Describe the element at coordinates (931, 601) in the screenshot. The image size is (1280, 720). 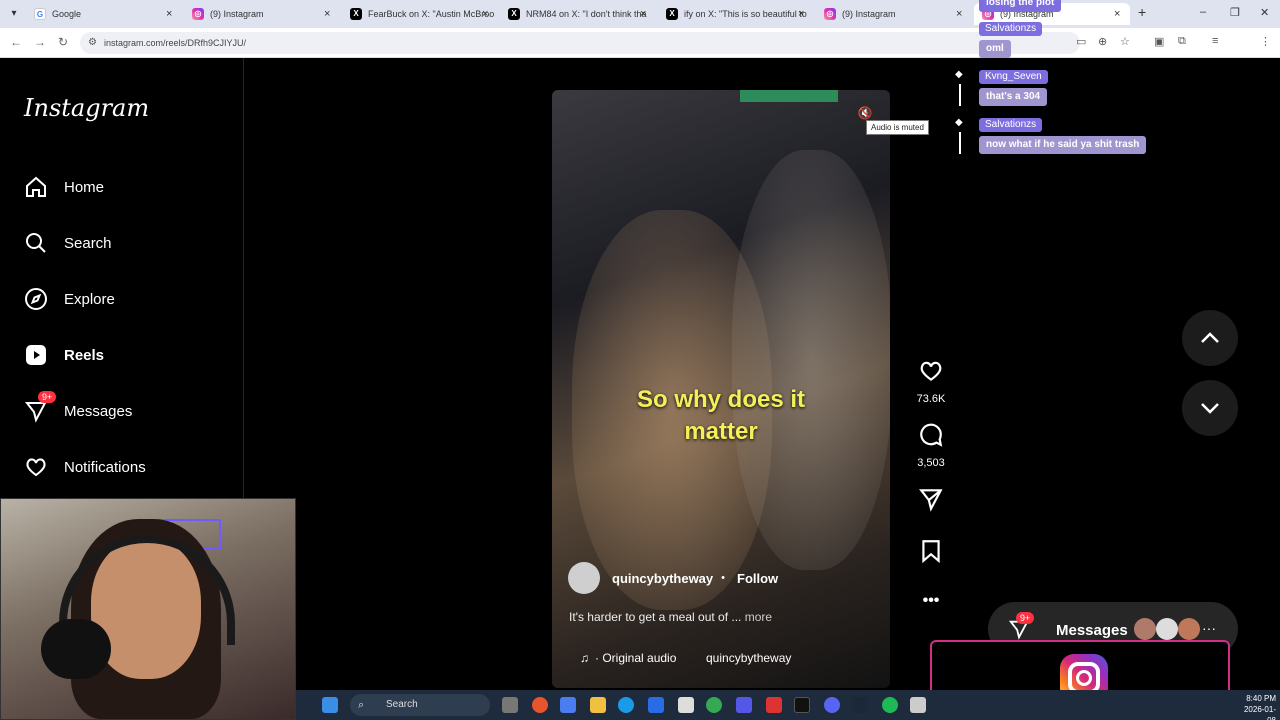
I see `more-options-icon: •••` at that location.